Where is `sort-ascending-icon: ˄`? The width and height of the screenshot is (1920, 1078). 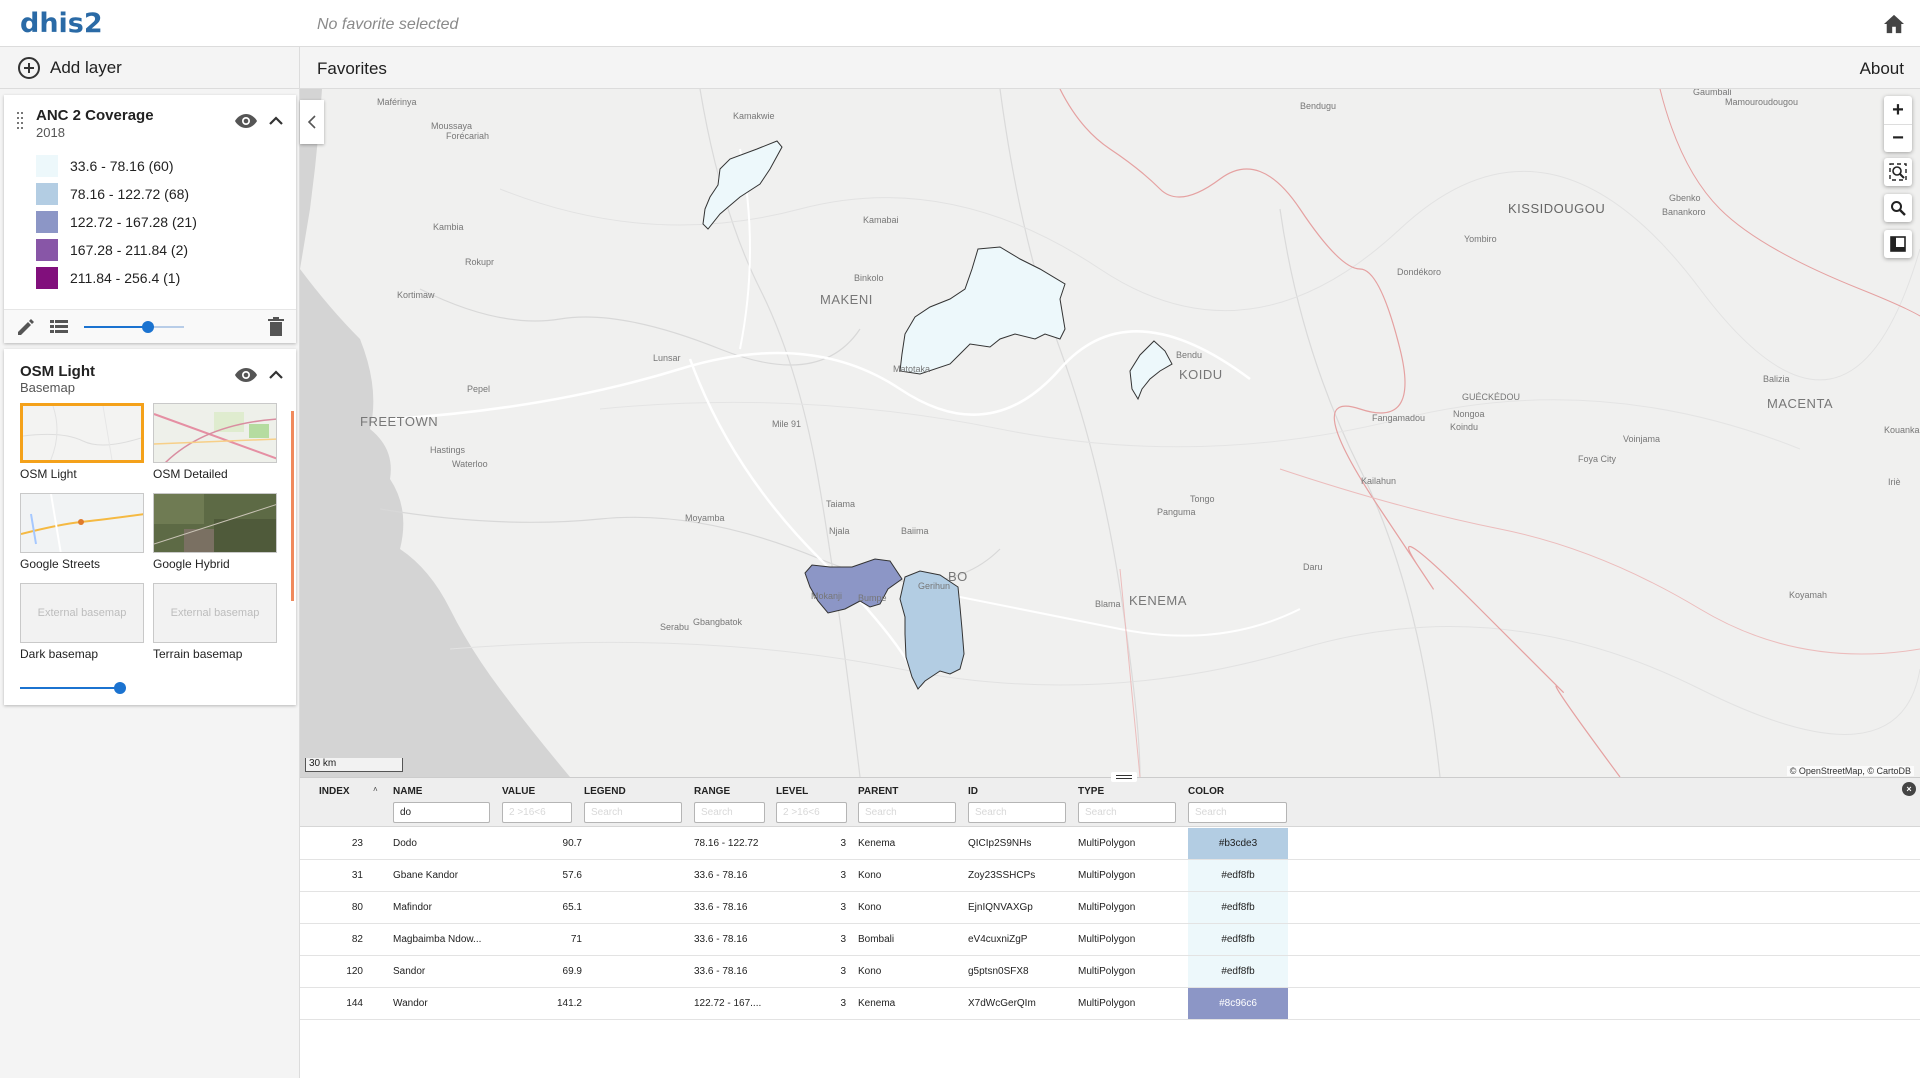 sort-ascending-icon: ˄ is located at coordinates (375, 789).